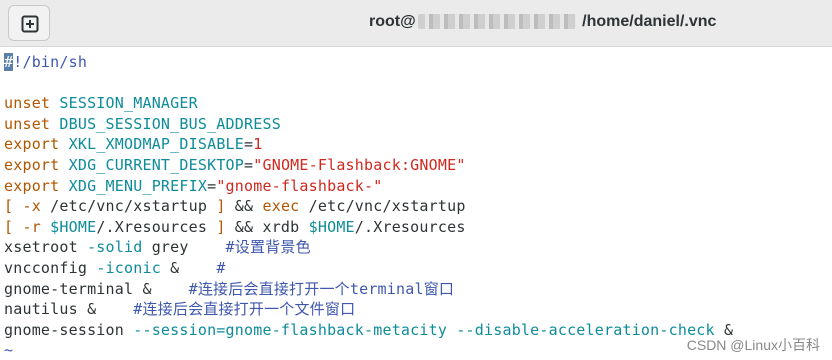 The height and width of the screenshot is (360, 832). What do you see at coordinates (418, 124) in the screenshot?
I see `code-line: unset DBUS_SESSION_BUS_ADDRESS` at bounding box center [418, 124].